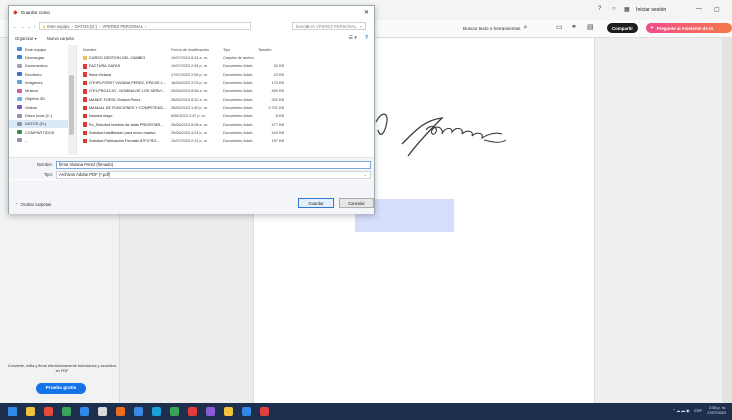 The image size is (732, 420). Describe the element at coordinates (12, 411) in the screenshot. I see `start-menu-icon` at that location.